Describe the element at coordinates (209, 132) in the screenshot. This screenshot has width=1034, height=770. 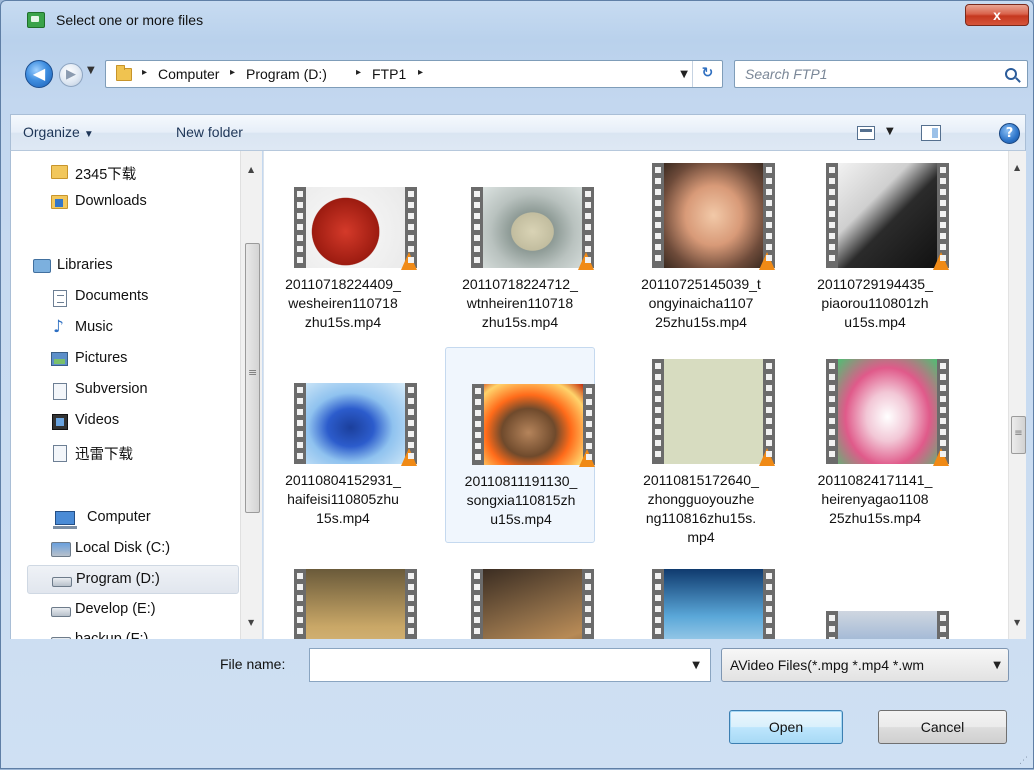
I see `new-folder-button: New folder` at that location.